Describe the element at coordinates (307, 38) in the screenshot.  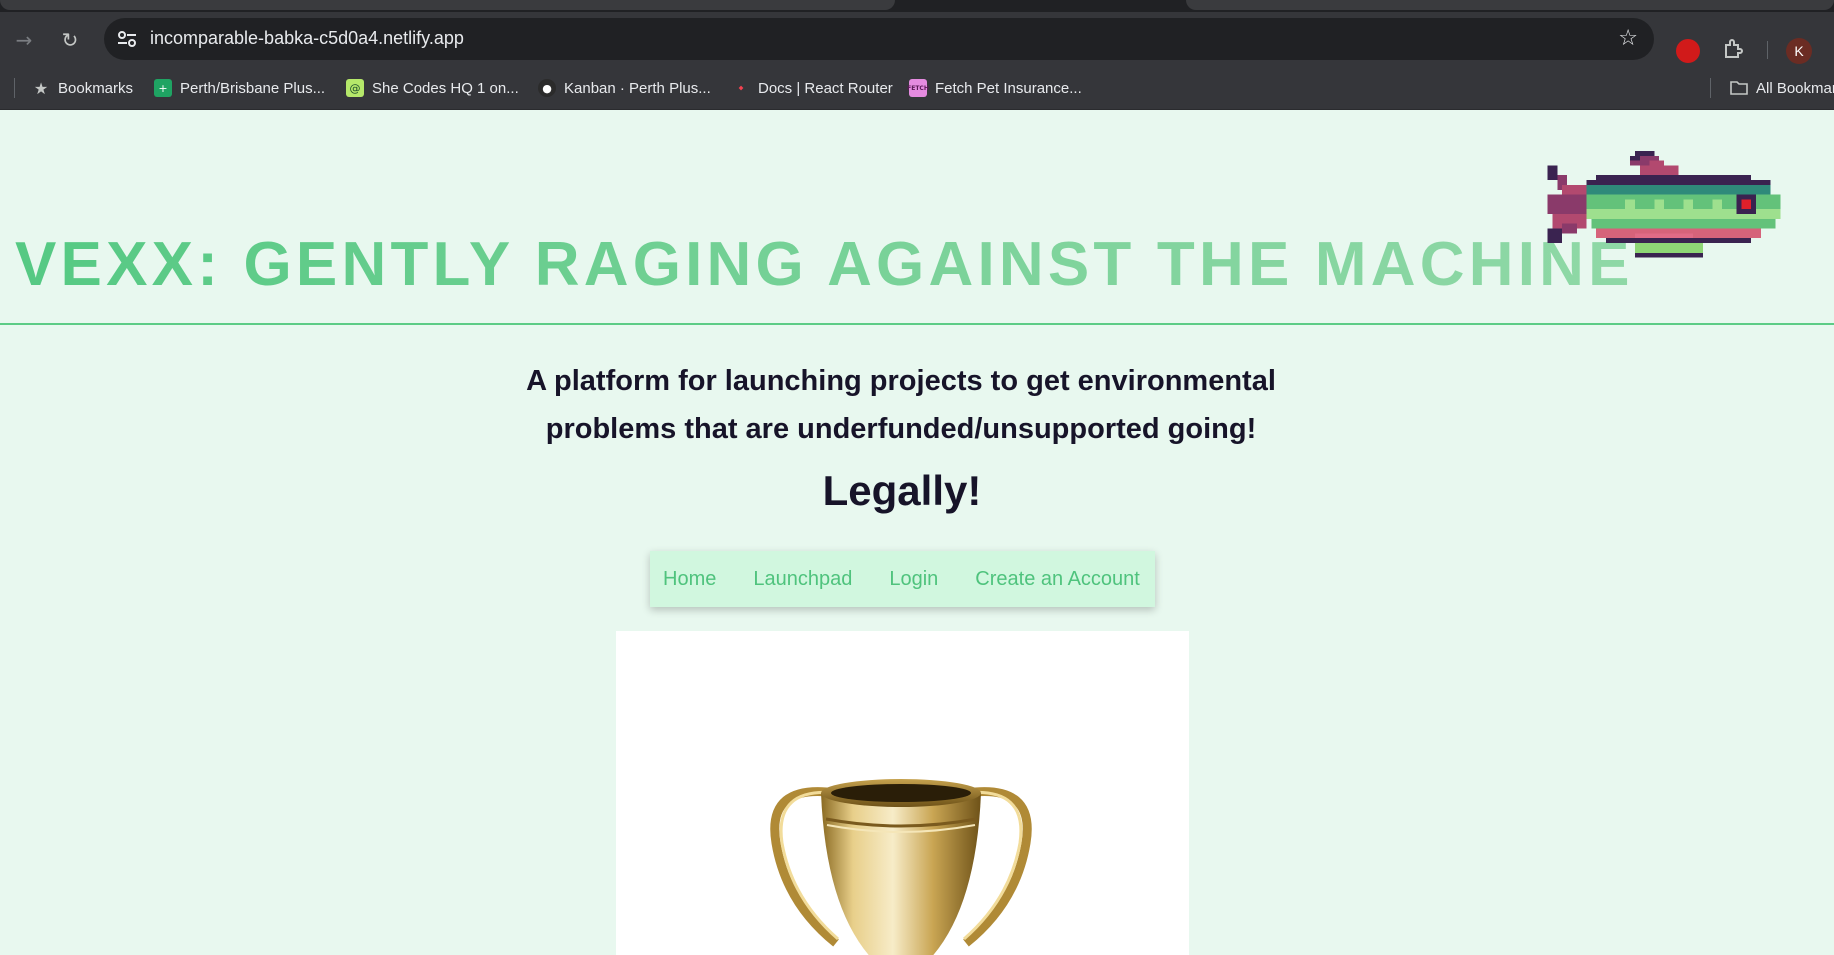
I see `url-text: incomparable-babka-c5d0a4.netlify.app` at that location.